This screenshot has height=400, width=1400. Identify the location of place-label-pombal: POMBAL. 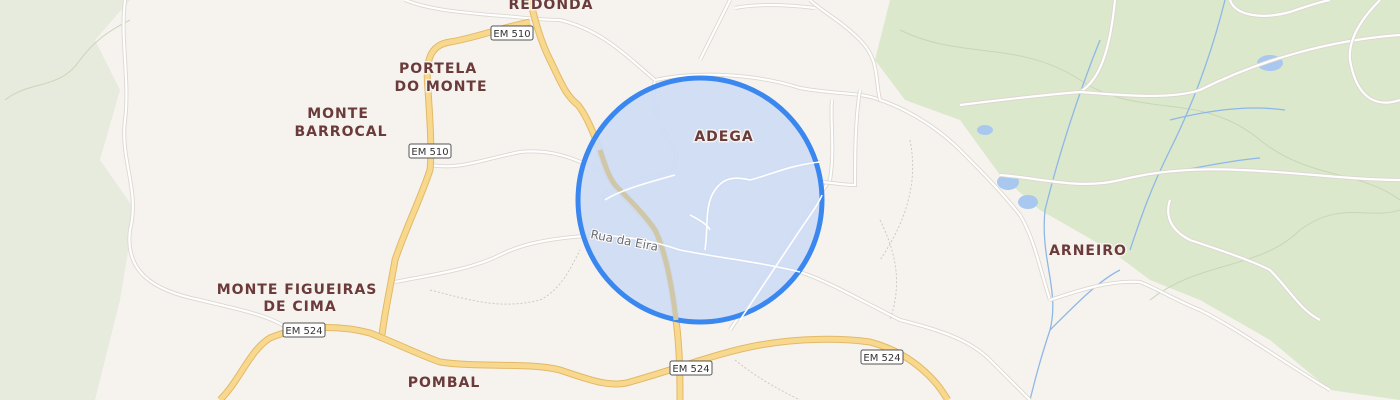
(443, 383).